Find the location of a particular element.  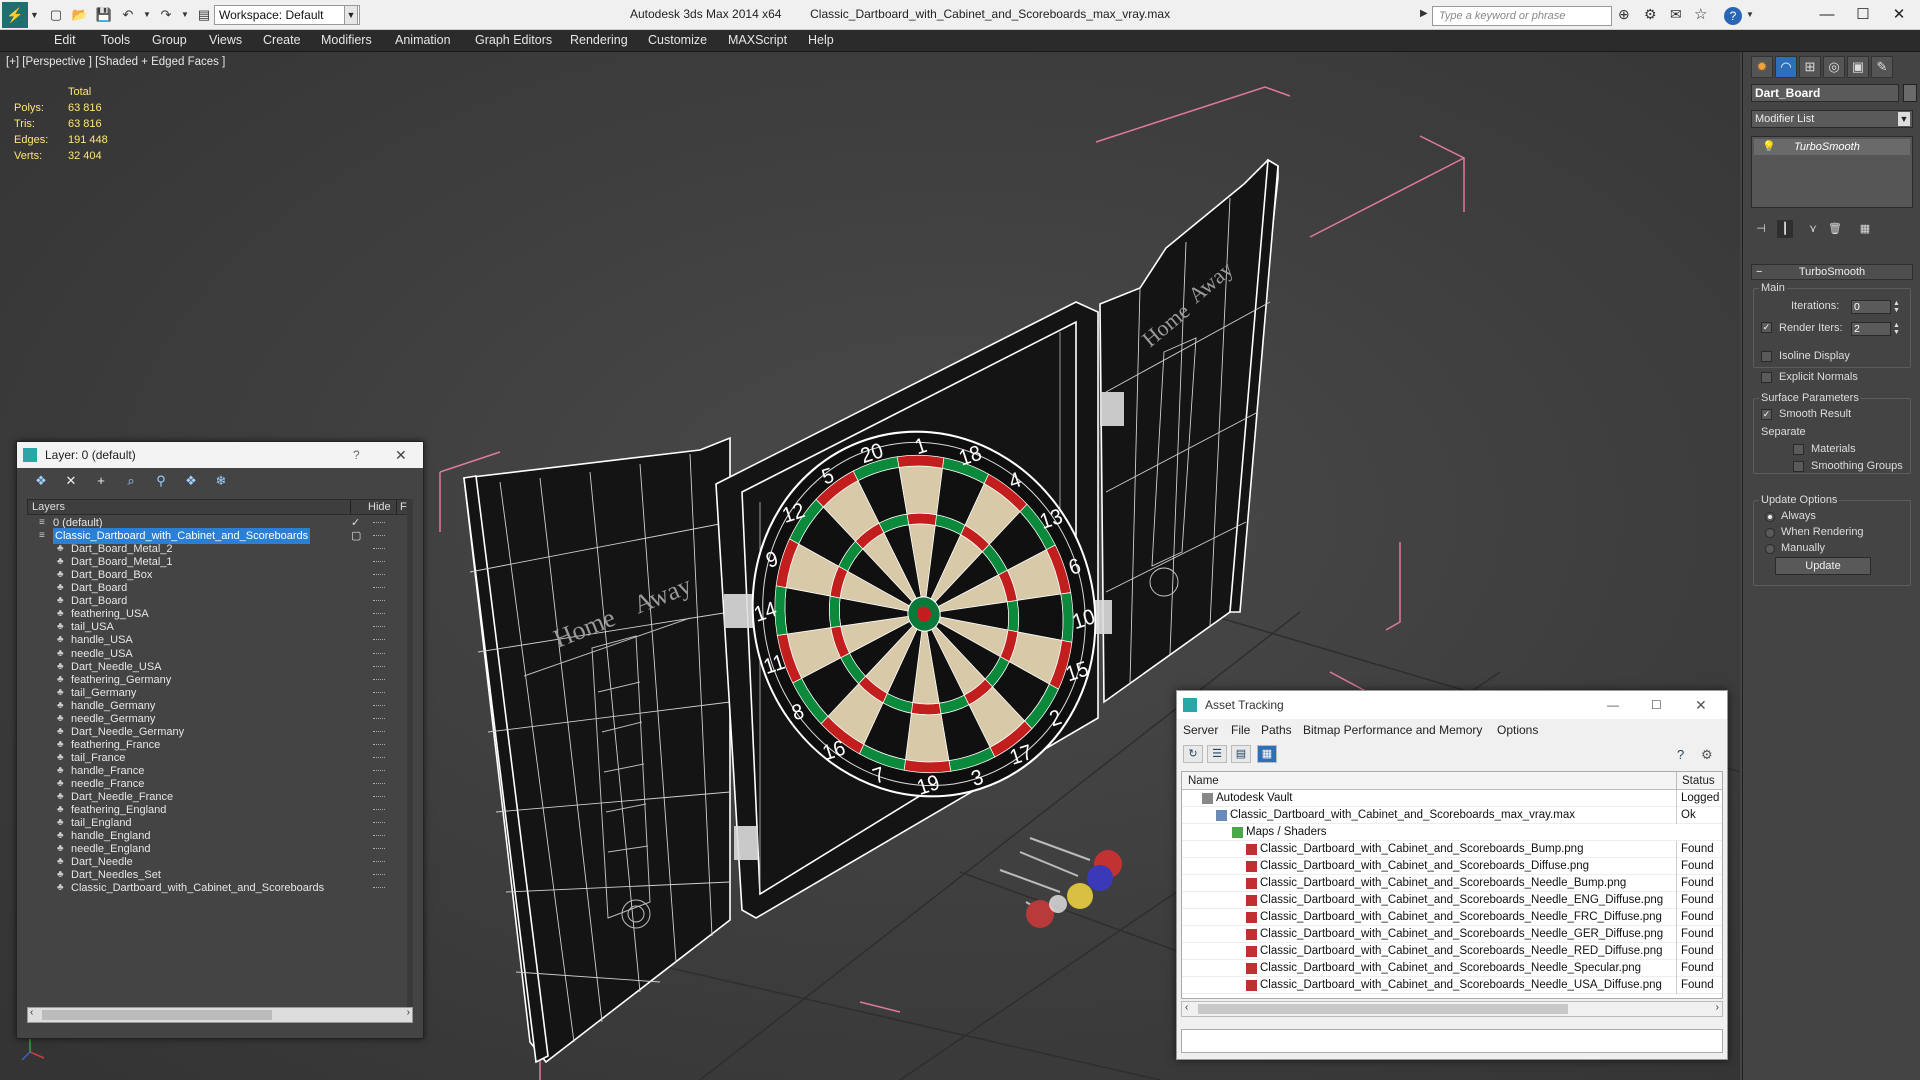

asset-menu-bitmap: Bitmap Performance and Memory is located at coordinates (1392, 730).